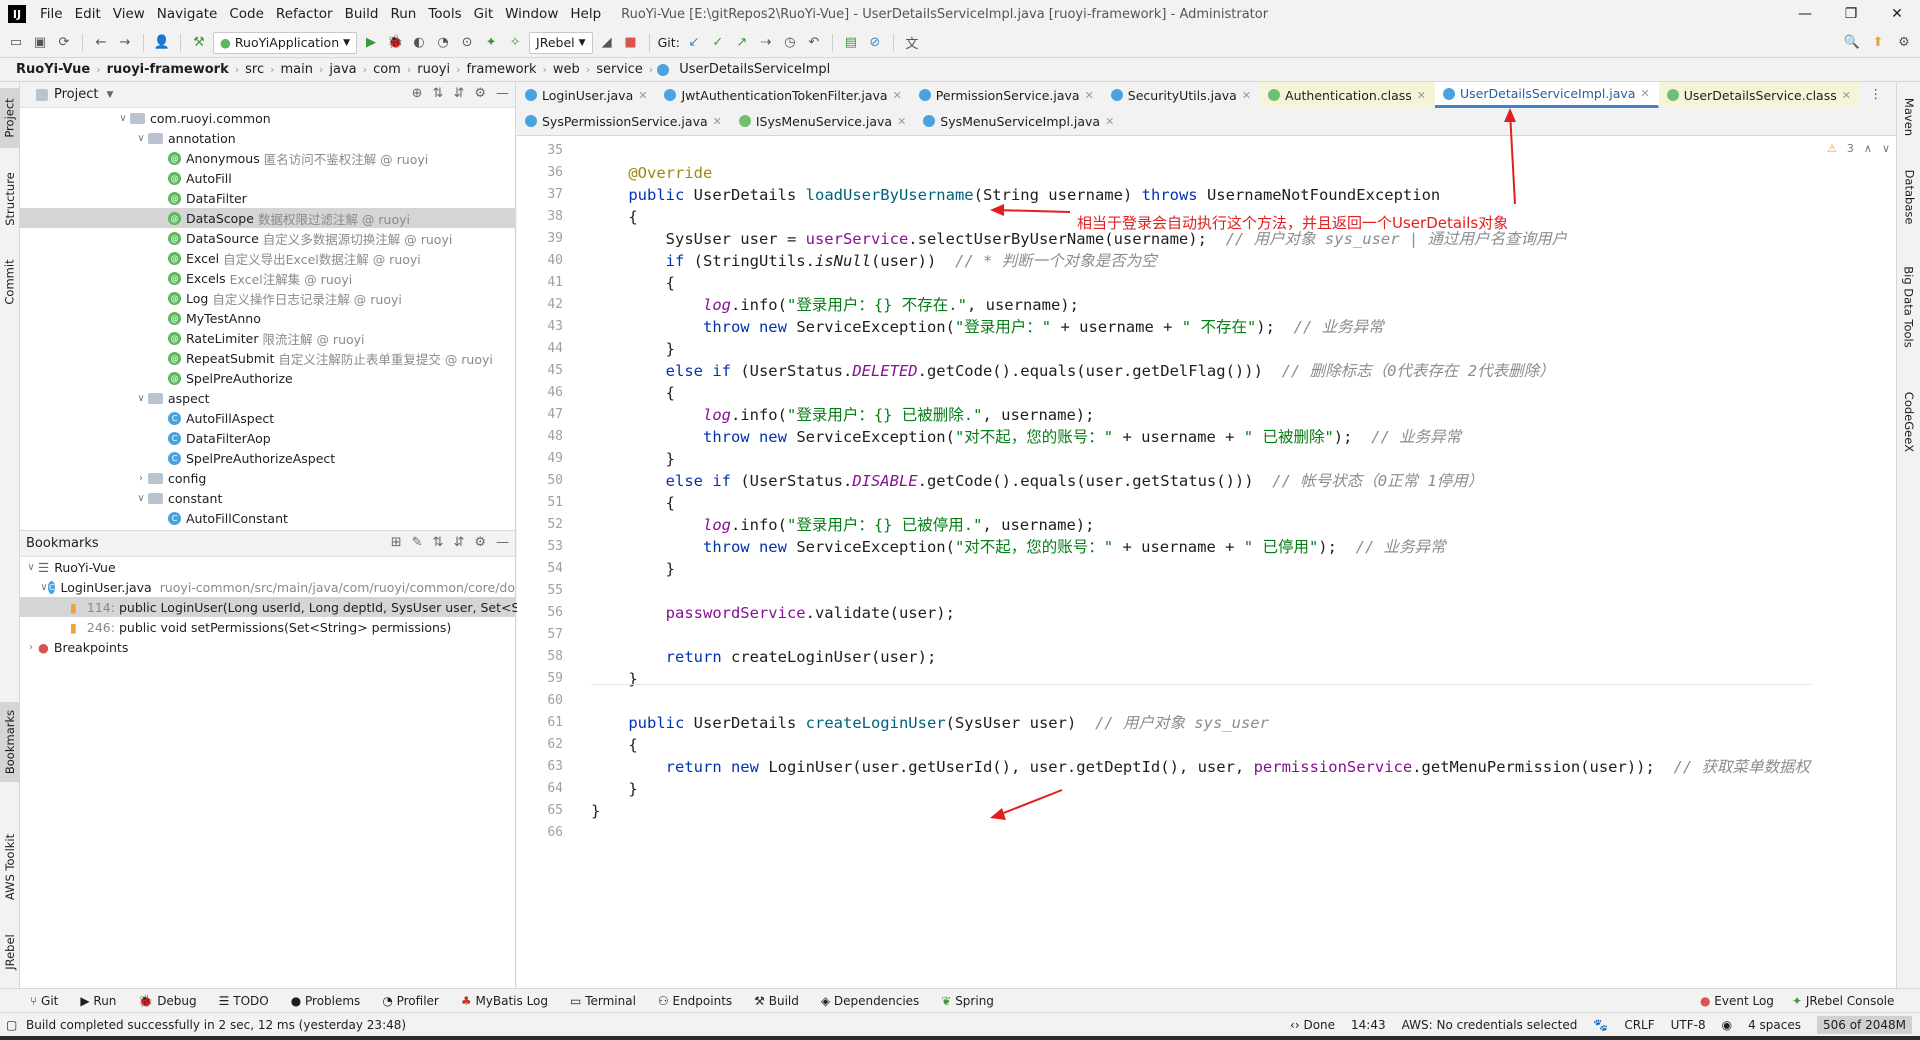 This screenshot has width=1920, height=1040. I want to click on minimize-icon: —, so click(1805, 14).